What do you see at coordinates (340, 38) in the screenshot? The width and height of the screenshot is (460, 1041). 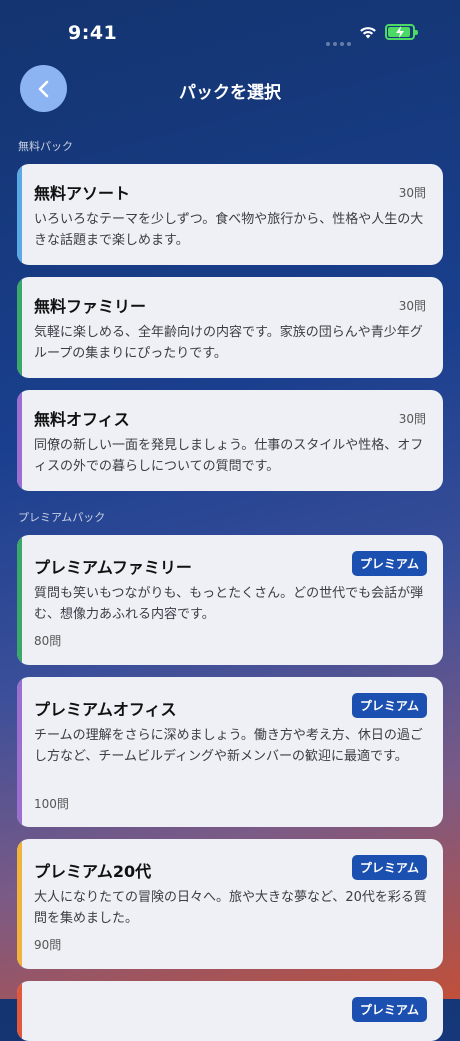 I see `signal-icon` at bounding box center [340, 38].